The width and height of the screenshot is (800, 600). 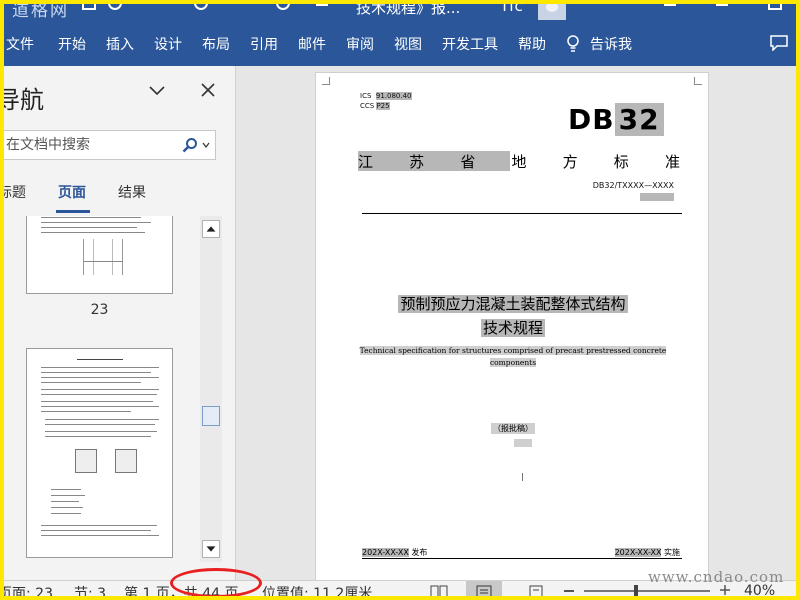 What do you see at coordinates (522, 558) in the screenshot?
I see `footer-rule` at bounding box center [522, 558].